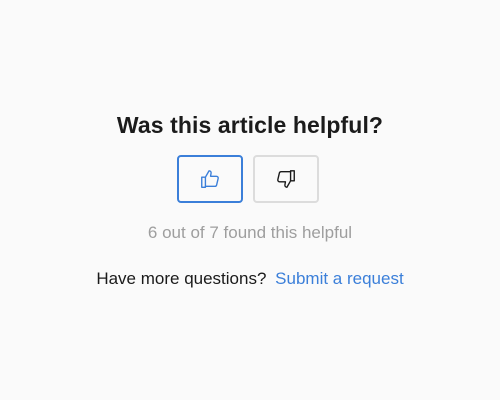 The image size is (500, 400). I want to click on thumbs-up-icon, so click(210, 179).